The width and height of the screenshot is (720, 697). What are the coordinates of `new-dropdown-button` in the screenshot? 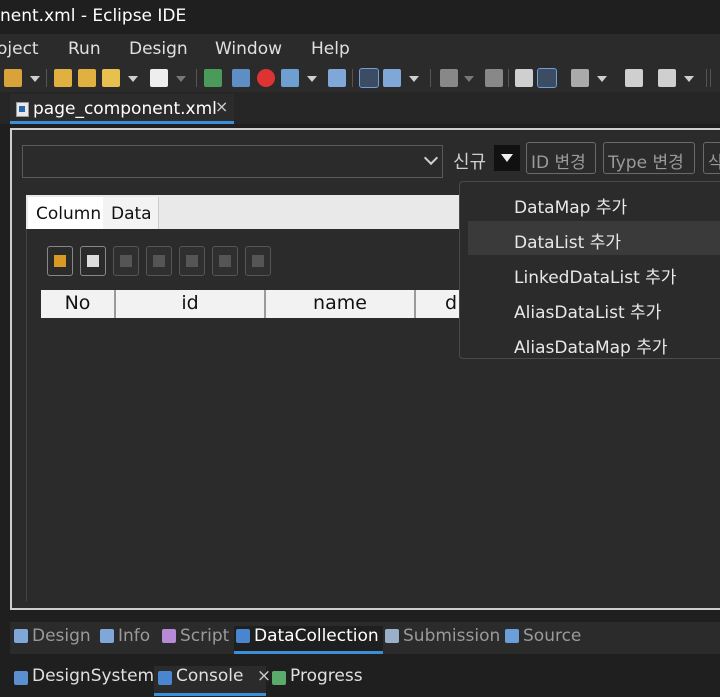 It's located at (507, 158).